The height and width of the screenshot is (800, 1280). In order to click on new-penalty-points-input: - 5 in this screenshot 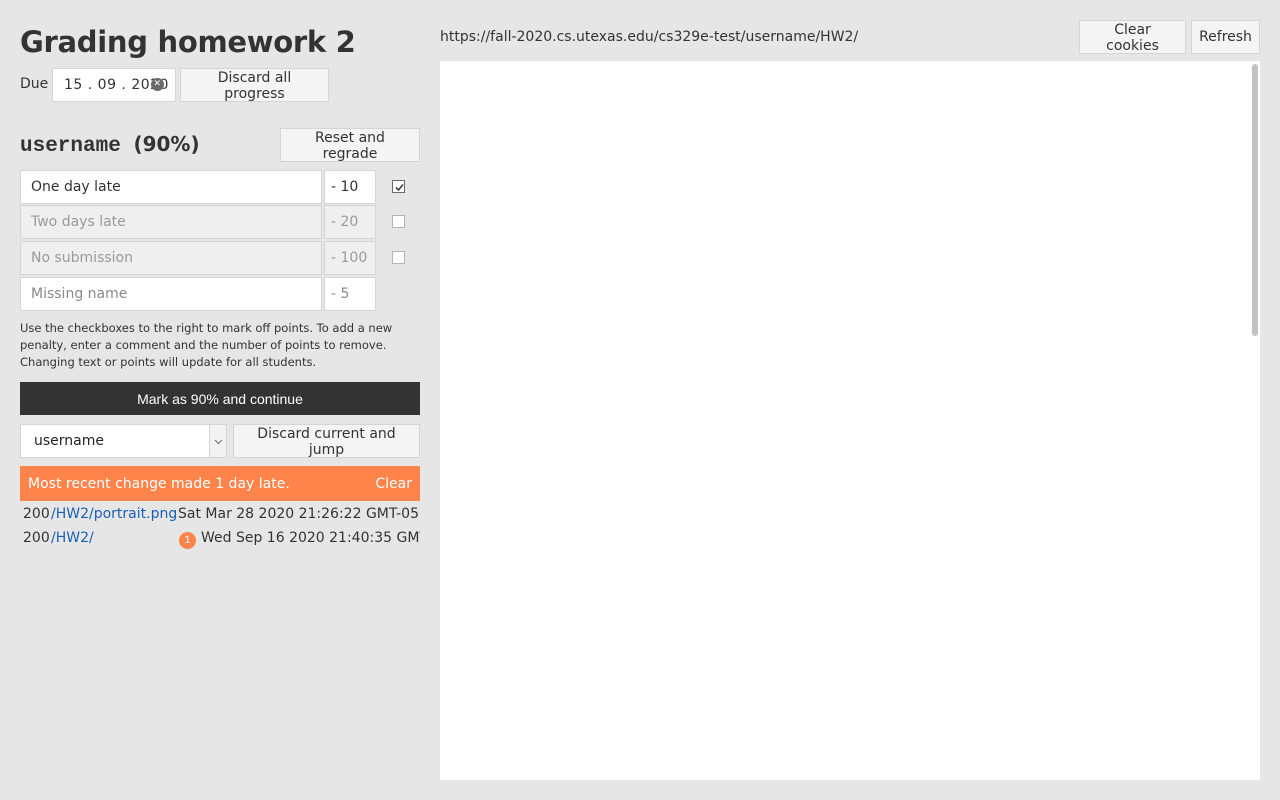, I will do `click(350, 294)`.